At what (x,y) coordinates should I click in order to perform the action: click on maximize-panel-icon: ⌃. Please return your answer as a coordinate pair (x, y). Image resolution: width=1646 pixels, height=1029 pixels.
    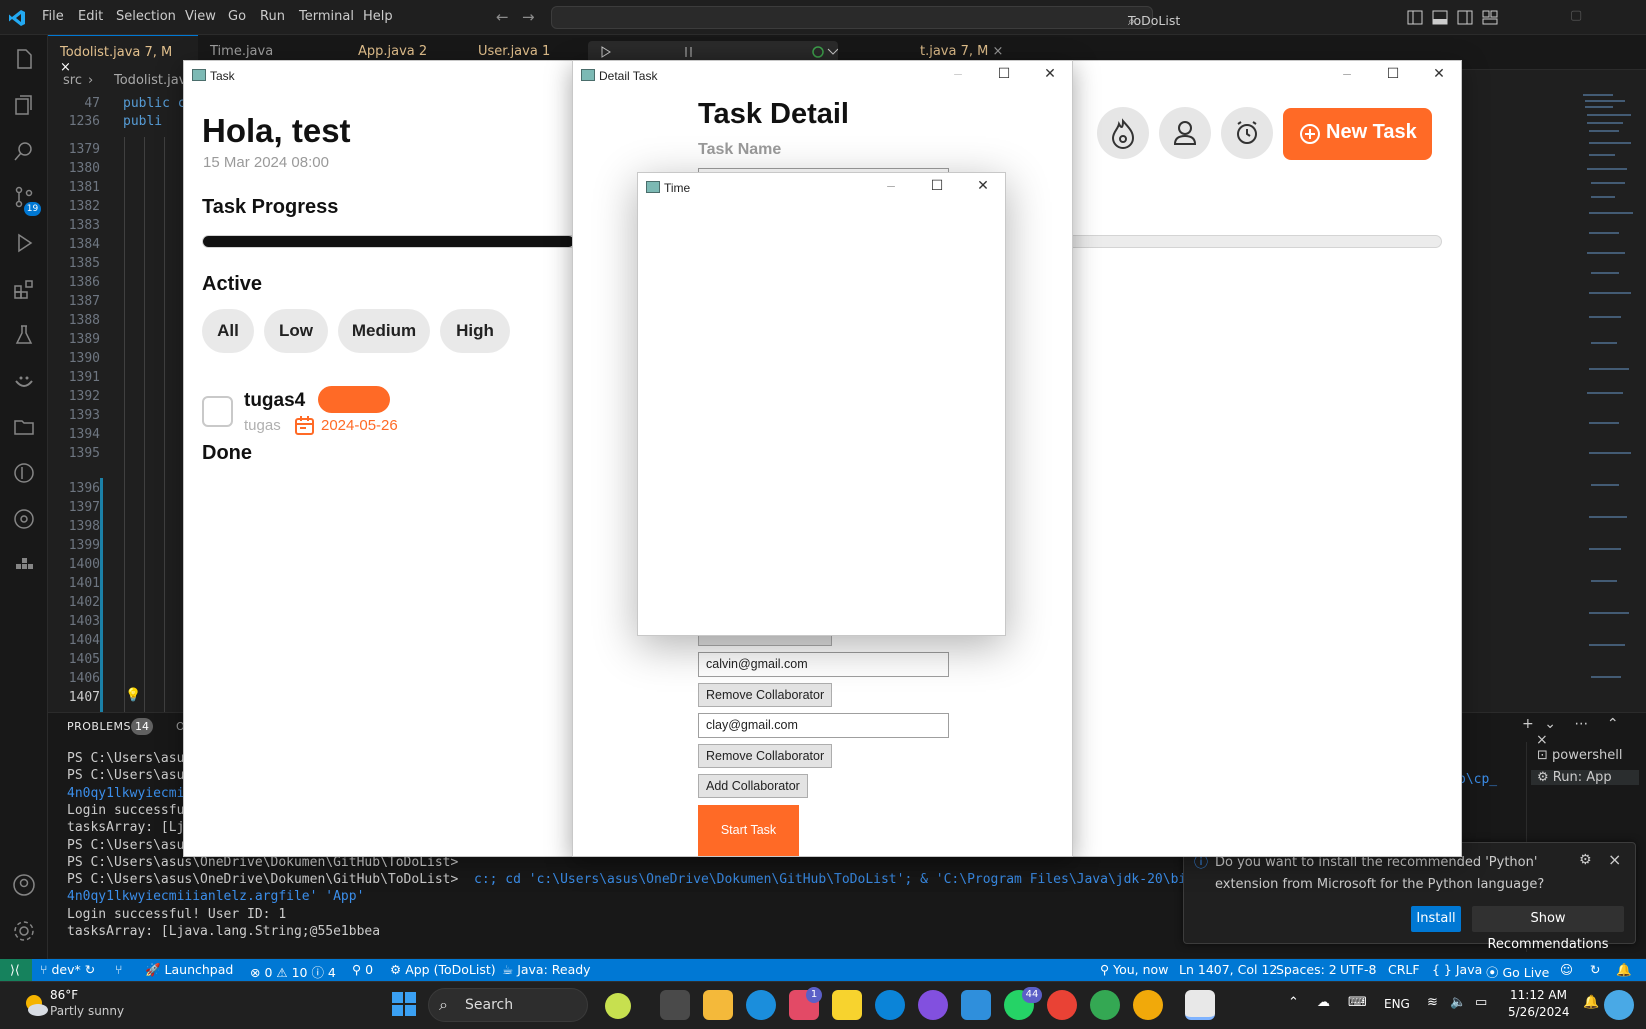
    Looking at the image, I should click on (1613, 724).